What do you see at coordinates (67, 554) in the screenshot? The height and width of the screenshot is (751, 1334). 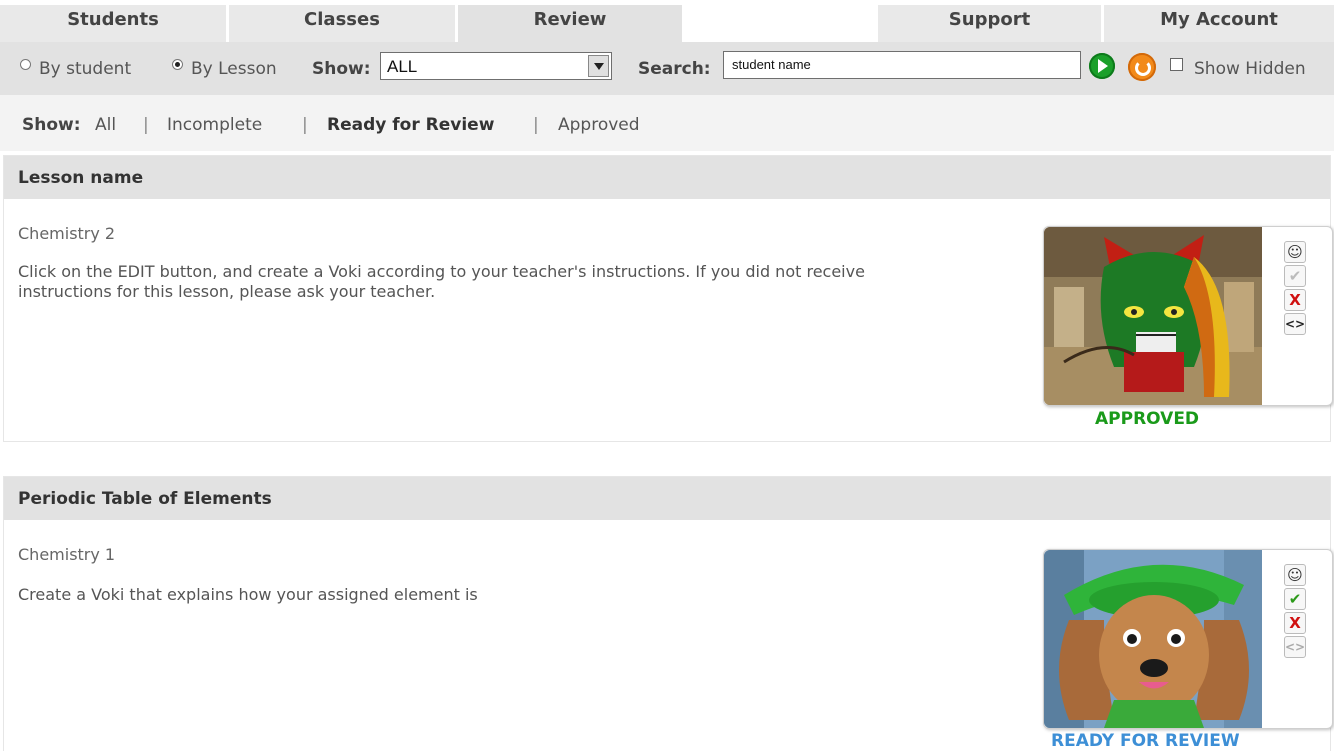 I see `lesson-subject: Chemistry 1` at bounding box center [67, 554].